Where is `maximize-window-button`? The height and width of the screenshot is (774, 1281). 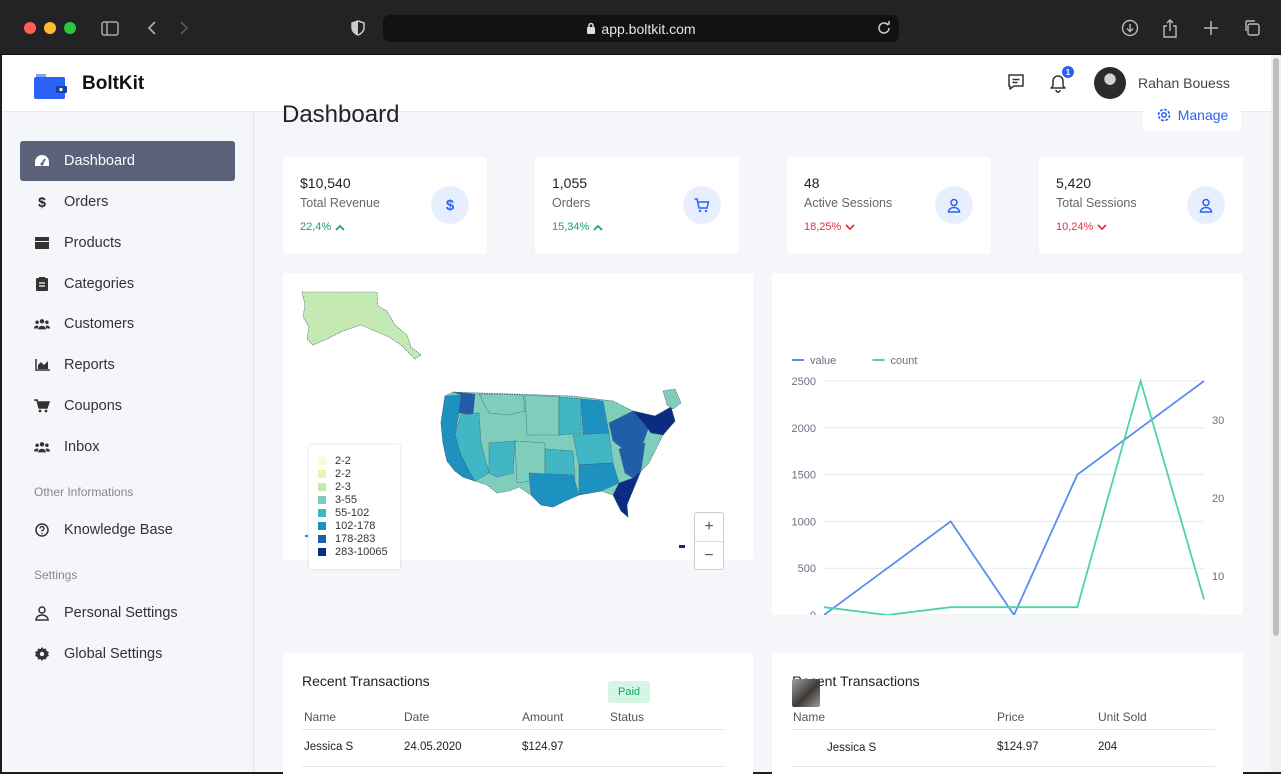 maximize-window-button is located at coordinates (70, 28).